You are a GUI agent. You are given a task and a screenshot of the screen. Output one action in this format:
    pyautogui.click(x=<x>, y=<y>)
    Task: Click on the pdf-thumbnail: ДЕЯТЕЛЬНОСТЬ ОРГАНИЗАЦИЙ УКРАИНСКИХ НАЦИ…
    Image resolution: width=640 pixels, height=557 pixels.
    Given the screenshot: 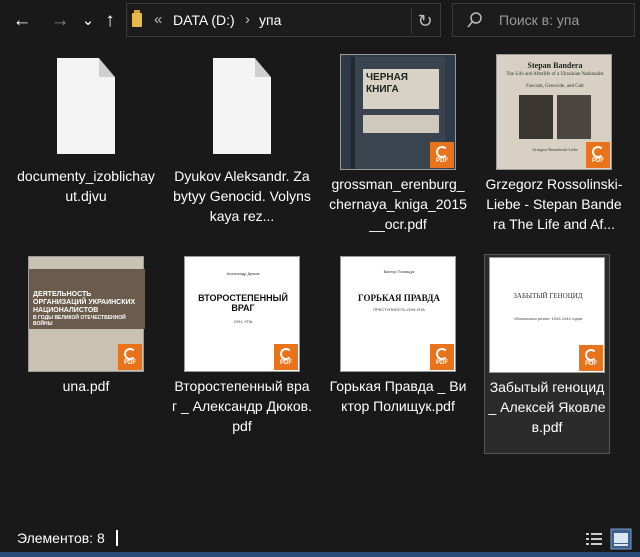 What is the action you would take?
    pyautogui.click(x=86, y=314)
    